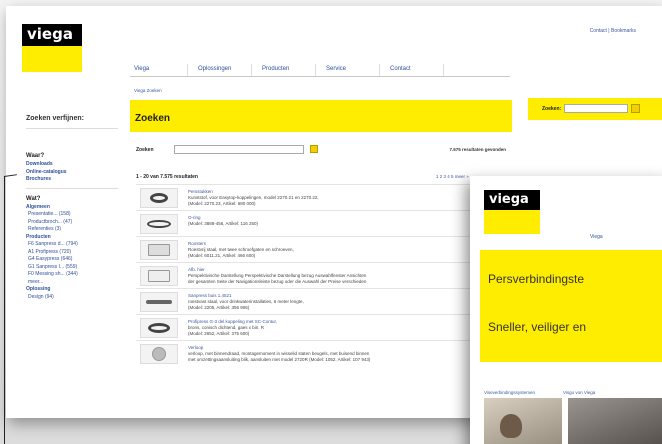 The width and height of the screenshot is (662, 444). I want to click on filter-option: Referenties (3), so click(72, 230).